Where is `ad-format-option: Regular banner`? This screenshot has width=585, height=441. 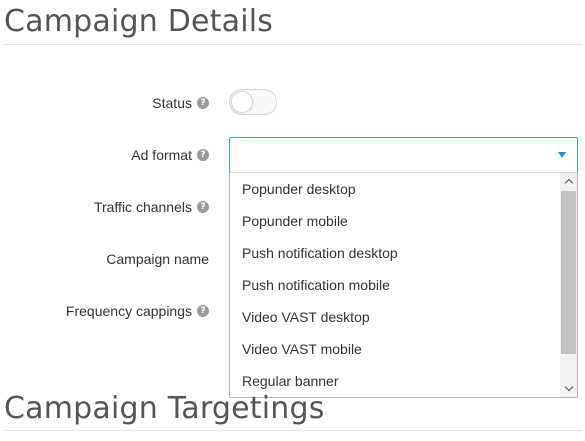
ad-format-option: Regular banner is located at coordinates (290, 381).